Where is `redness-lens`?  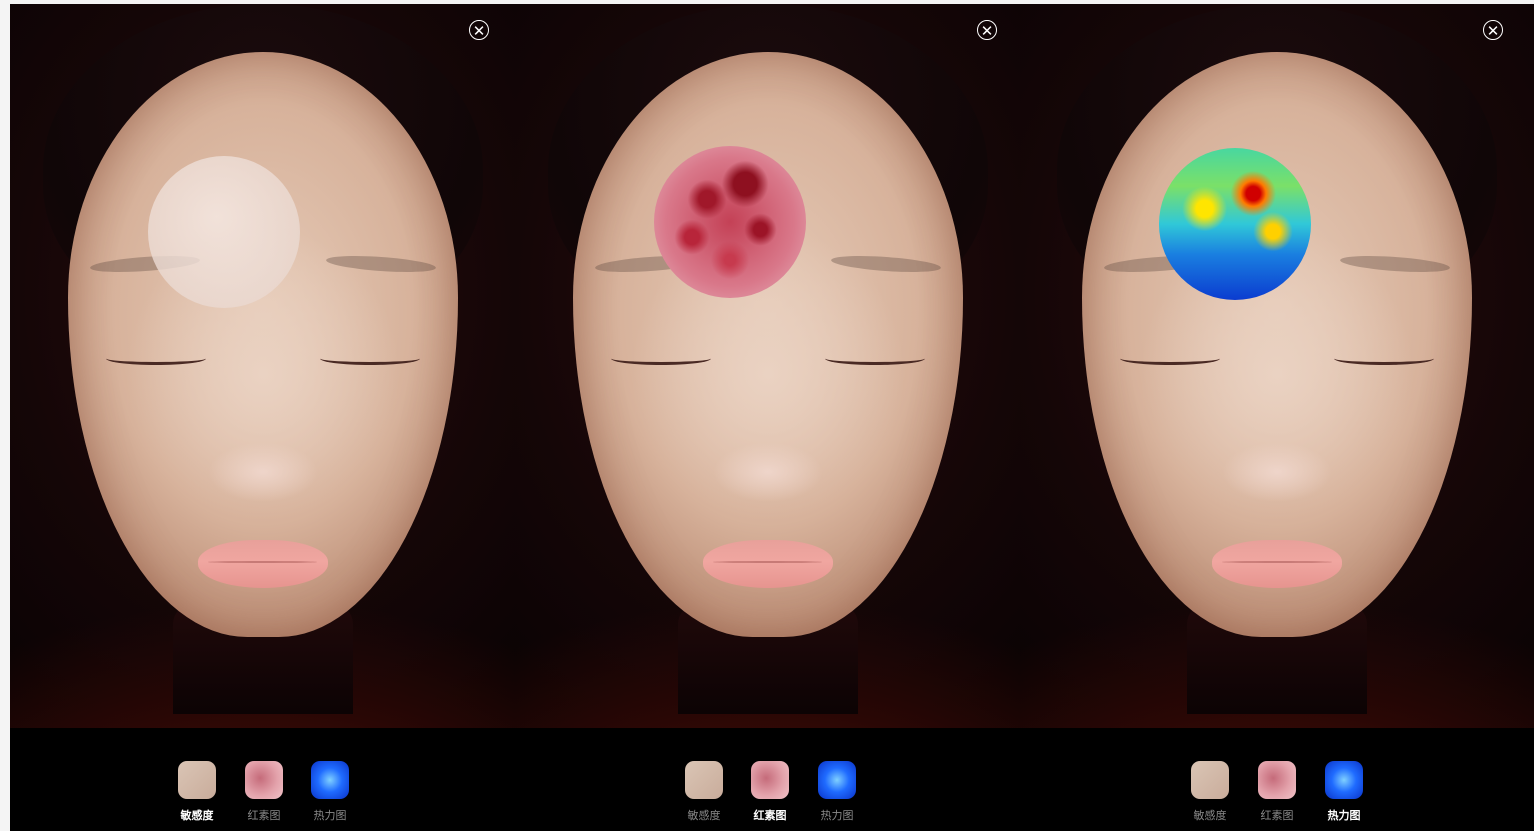
redness-lens is located at coordinates (730, 222).